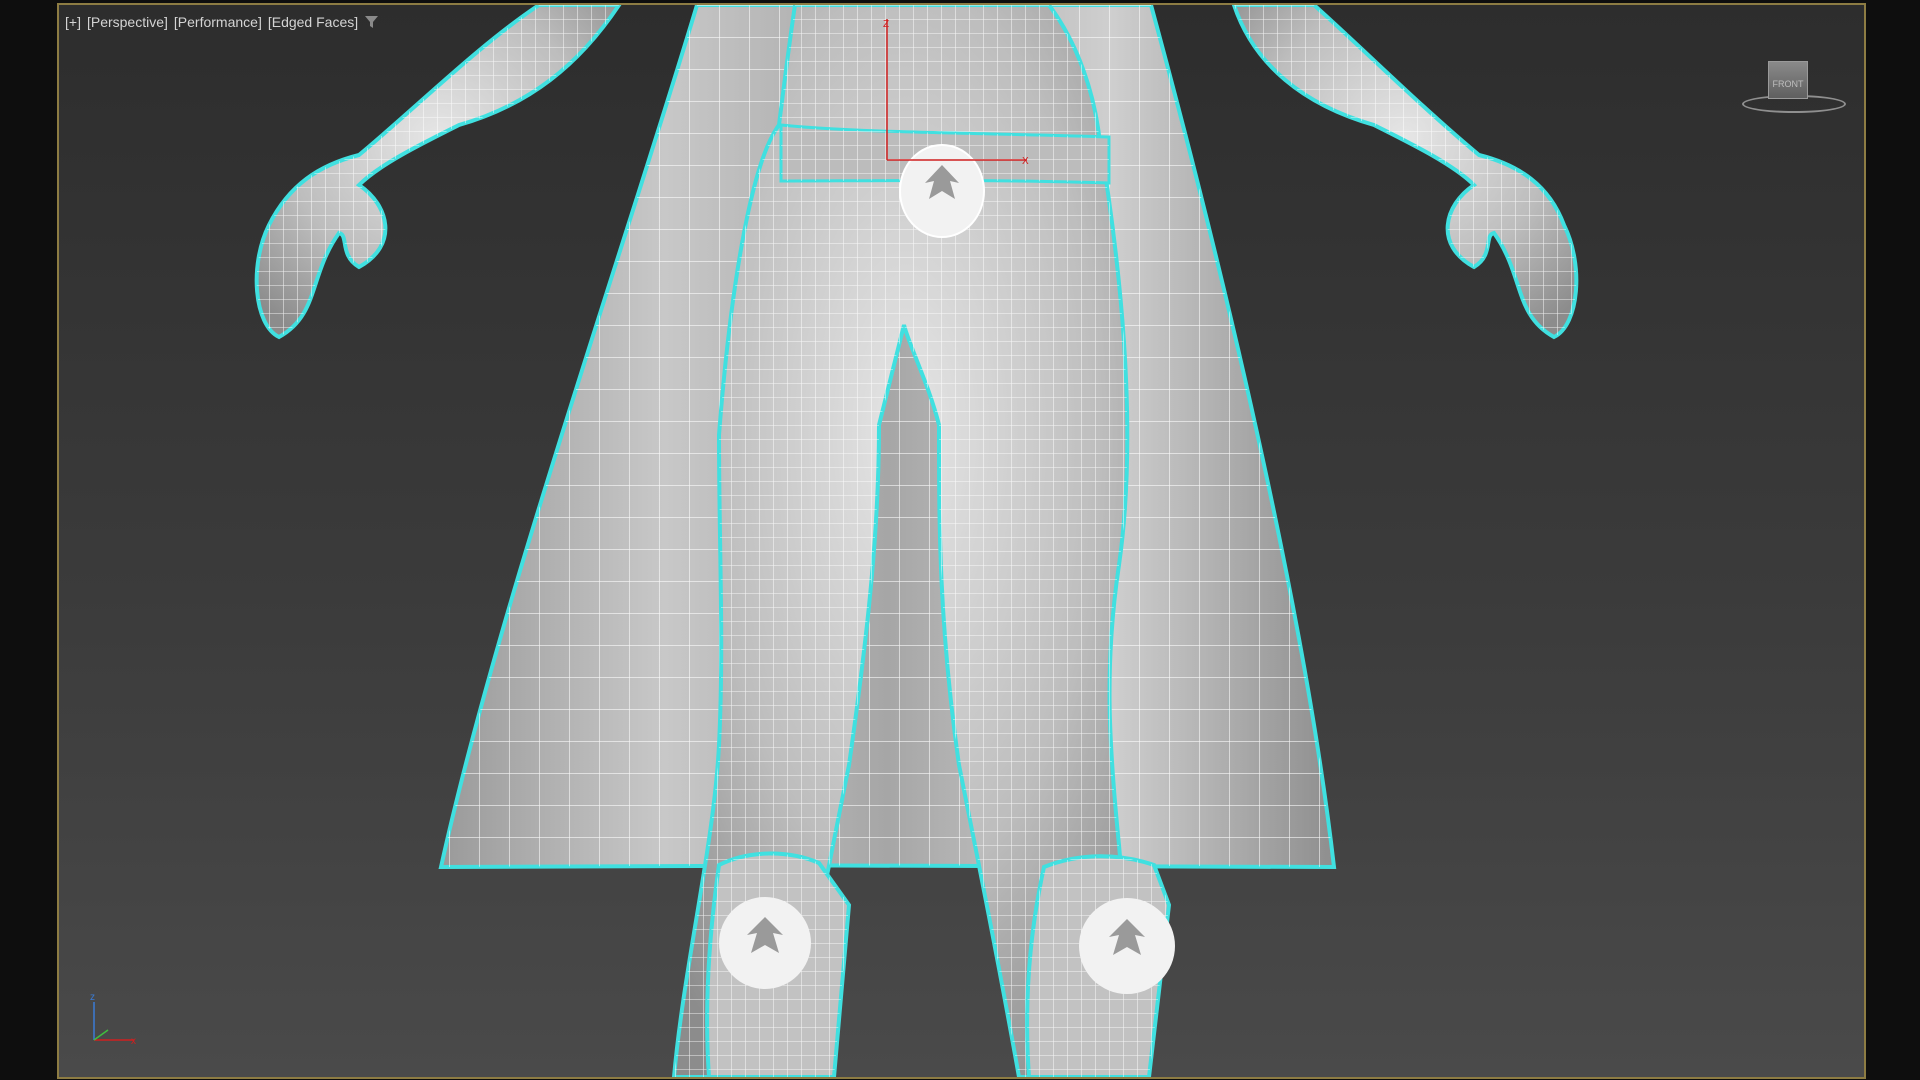  Describe the element at coordinates (1405, 172) in the screenshot. I see `right-arm-mesh` at that location.